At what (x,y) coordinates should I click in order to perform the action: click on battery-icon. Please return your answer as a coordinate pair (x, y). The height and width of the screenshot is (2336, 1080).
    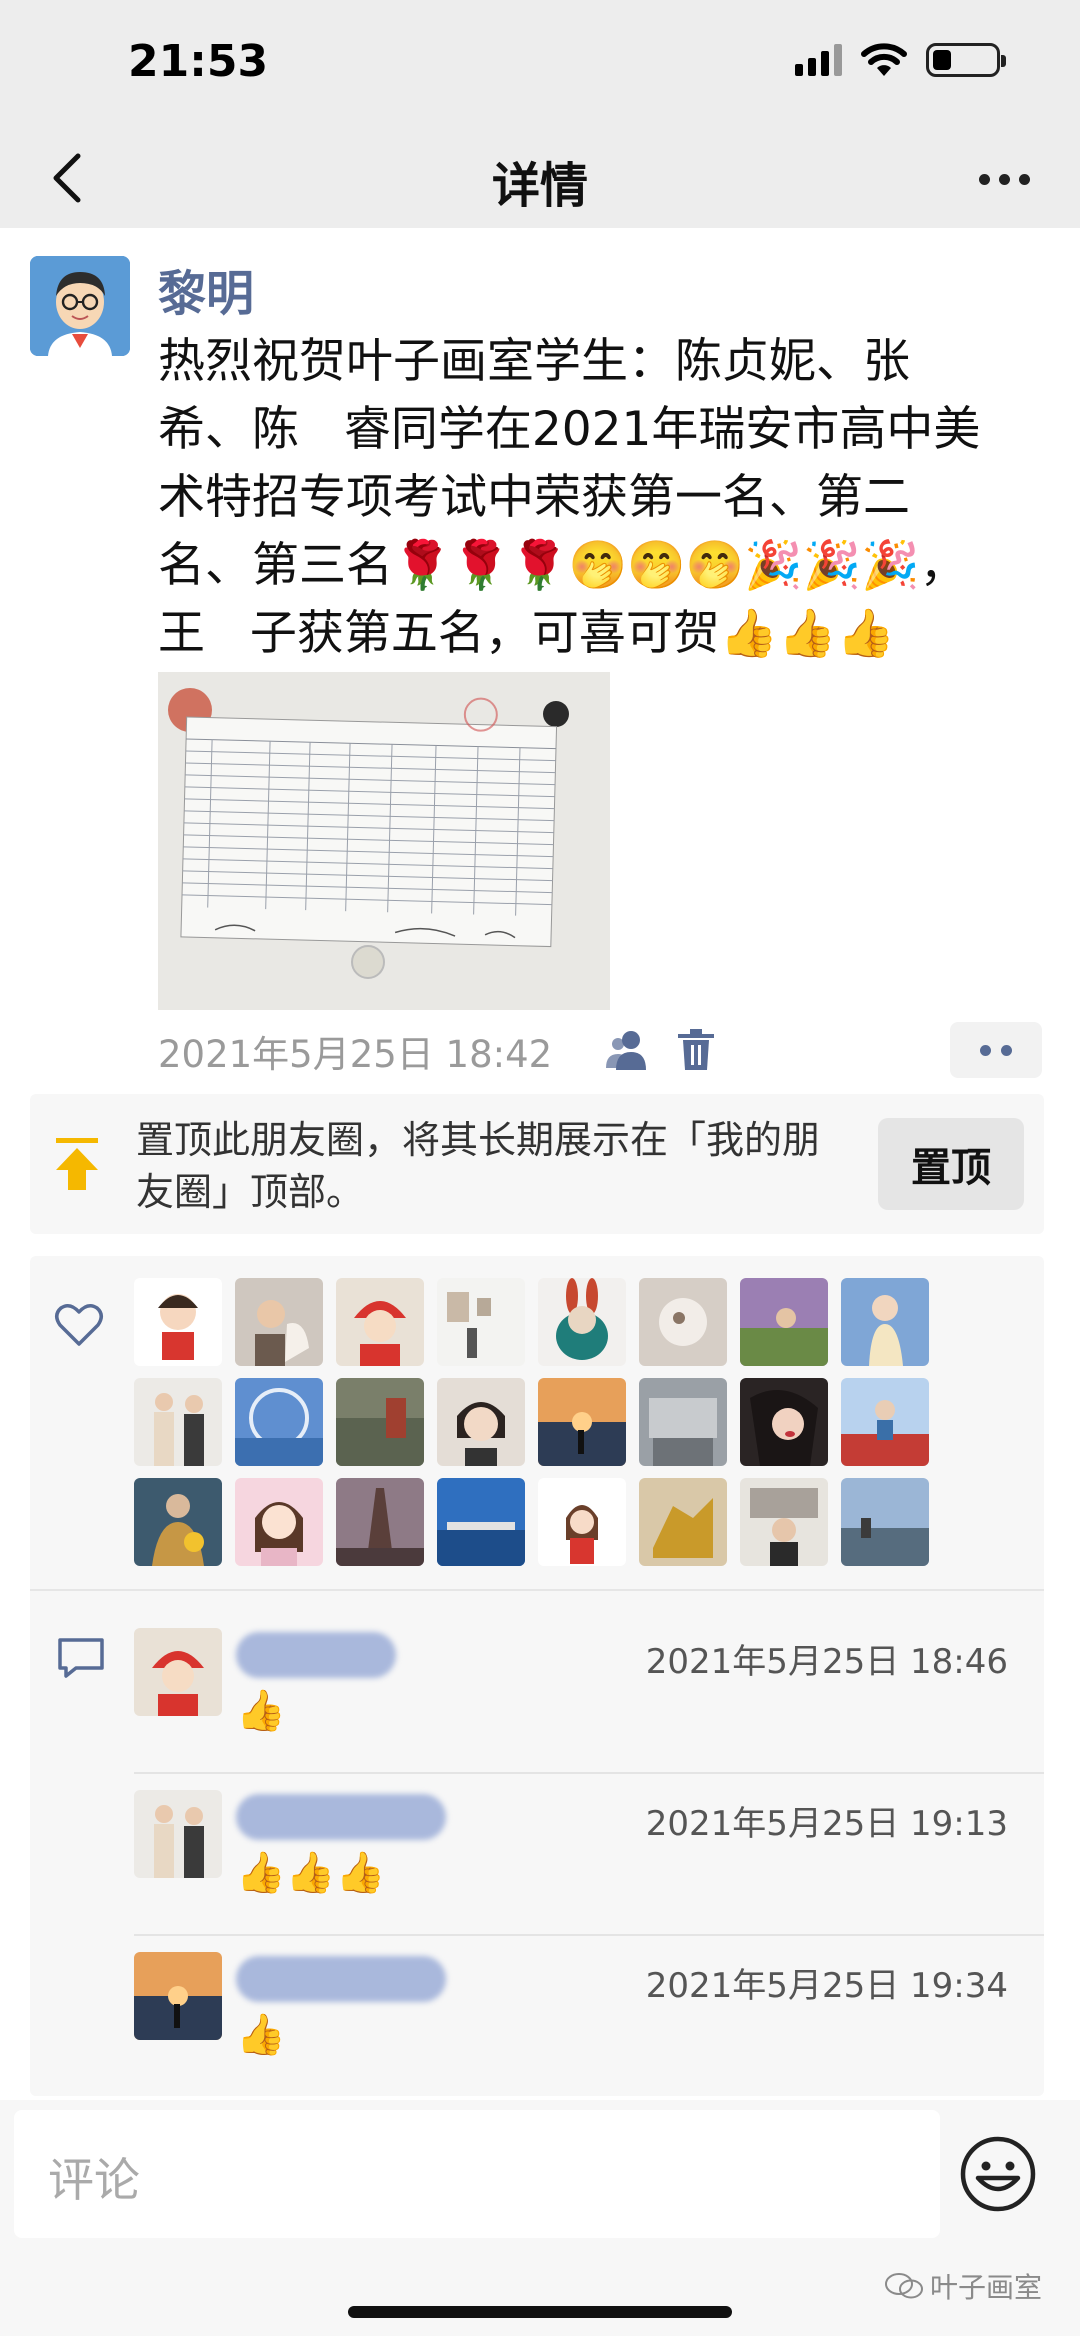
    Looking at the image, I should click on (966, 60).